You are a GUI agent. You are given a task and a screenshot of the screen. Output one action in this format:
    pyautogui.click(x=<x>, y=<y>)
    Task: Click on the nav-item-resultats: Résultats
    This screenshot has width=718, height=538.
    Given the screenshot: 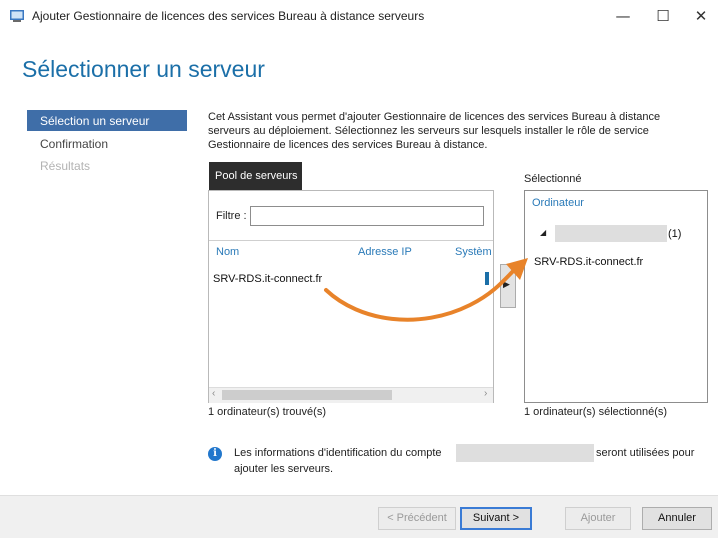 What is the action you would take?
    pyautogui.click(x=65, y=166)
    